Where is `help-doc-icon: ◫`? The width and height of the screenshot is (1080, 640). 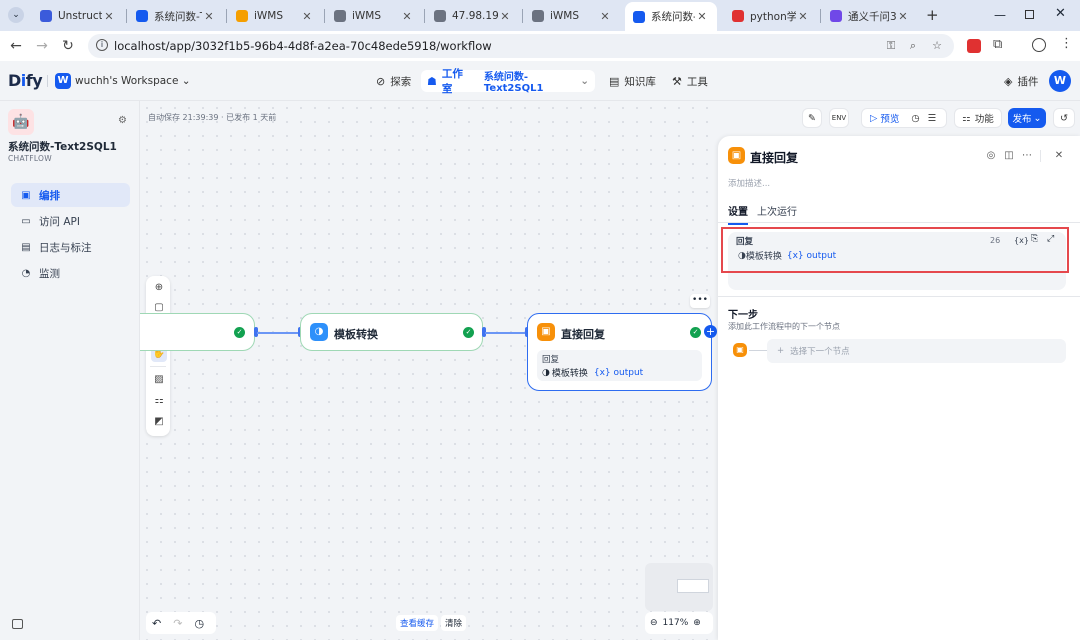 help-doc-icon: ◫ is located at coordinates (1009, 156).